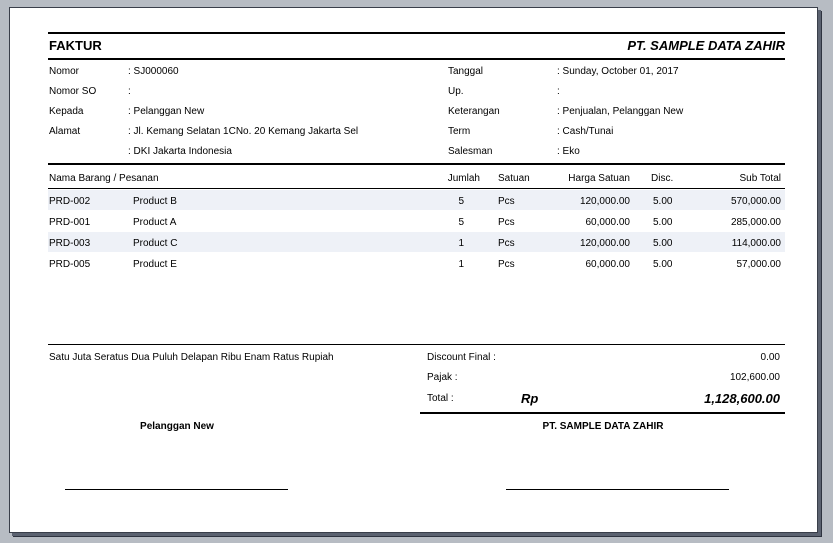  I want to click on row-subtotal: 57,000.00, so click(759, 264).